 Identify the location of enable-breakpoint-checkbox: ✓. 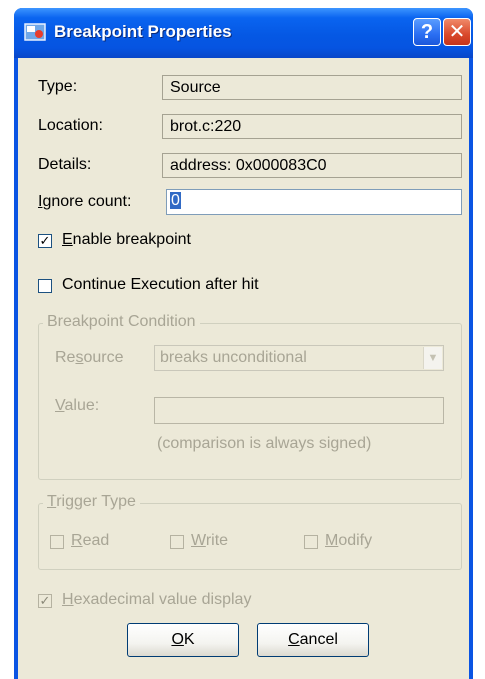
(45, 241).